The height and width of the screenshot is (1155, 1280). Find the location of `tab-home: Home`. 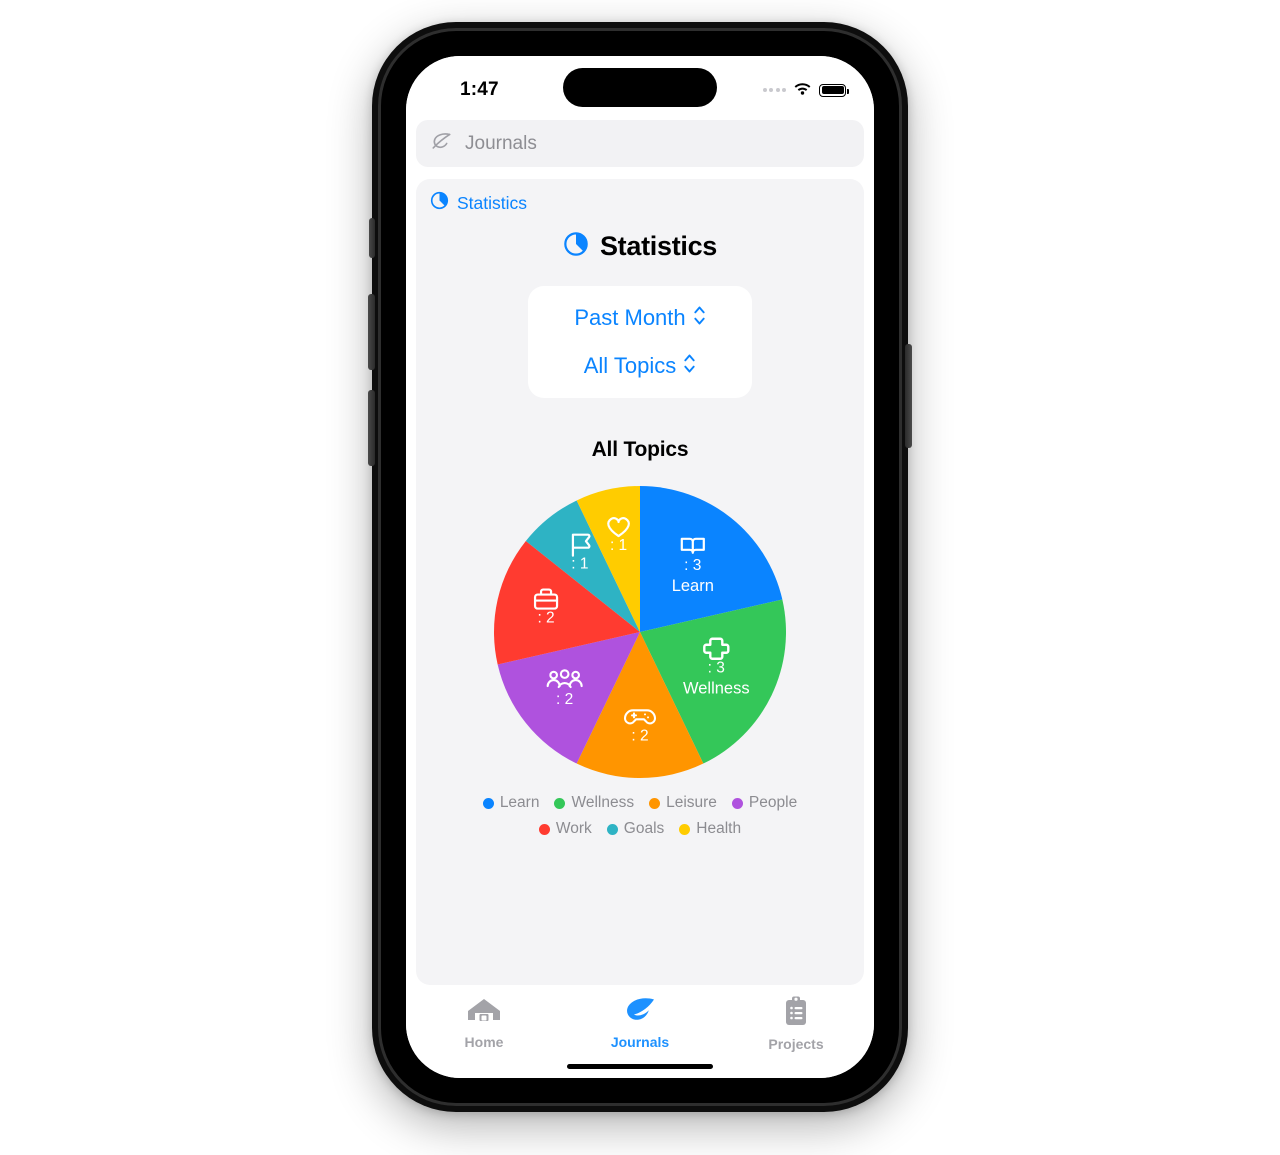

tab-home: Home is located at coordinates (484, 1023).